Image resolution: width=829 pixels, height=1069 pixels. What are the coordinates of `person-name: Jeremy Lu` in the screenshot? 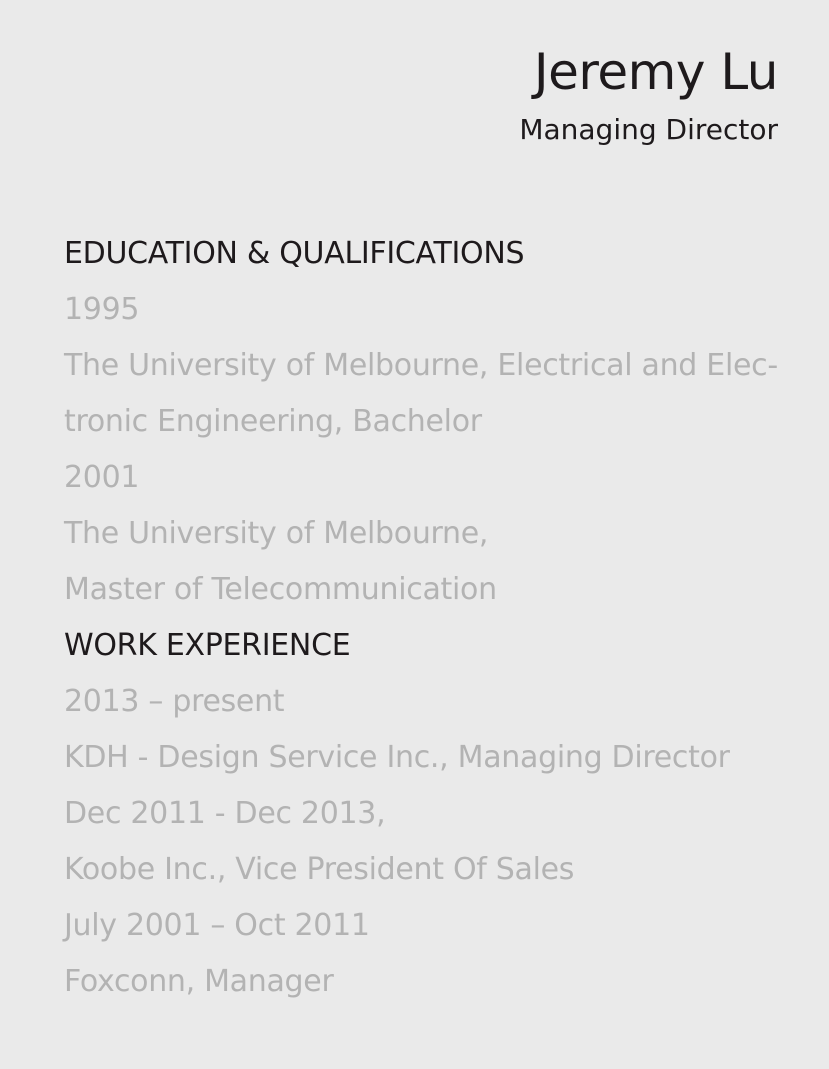 It's located at (656, 72).